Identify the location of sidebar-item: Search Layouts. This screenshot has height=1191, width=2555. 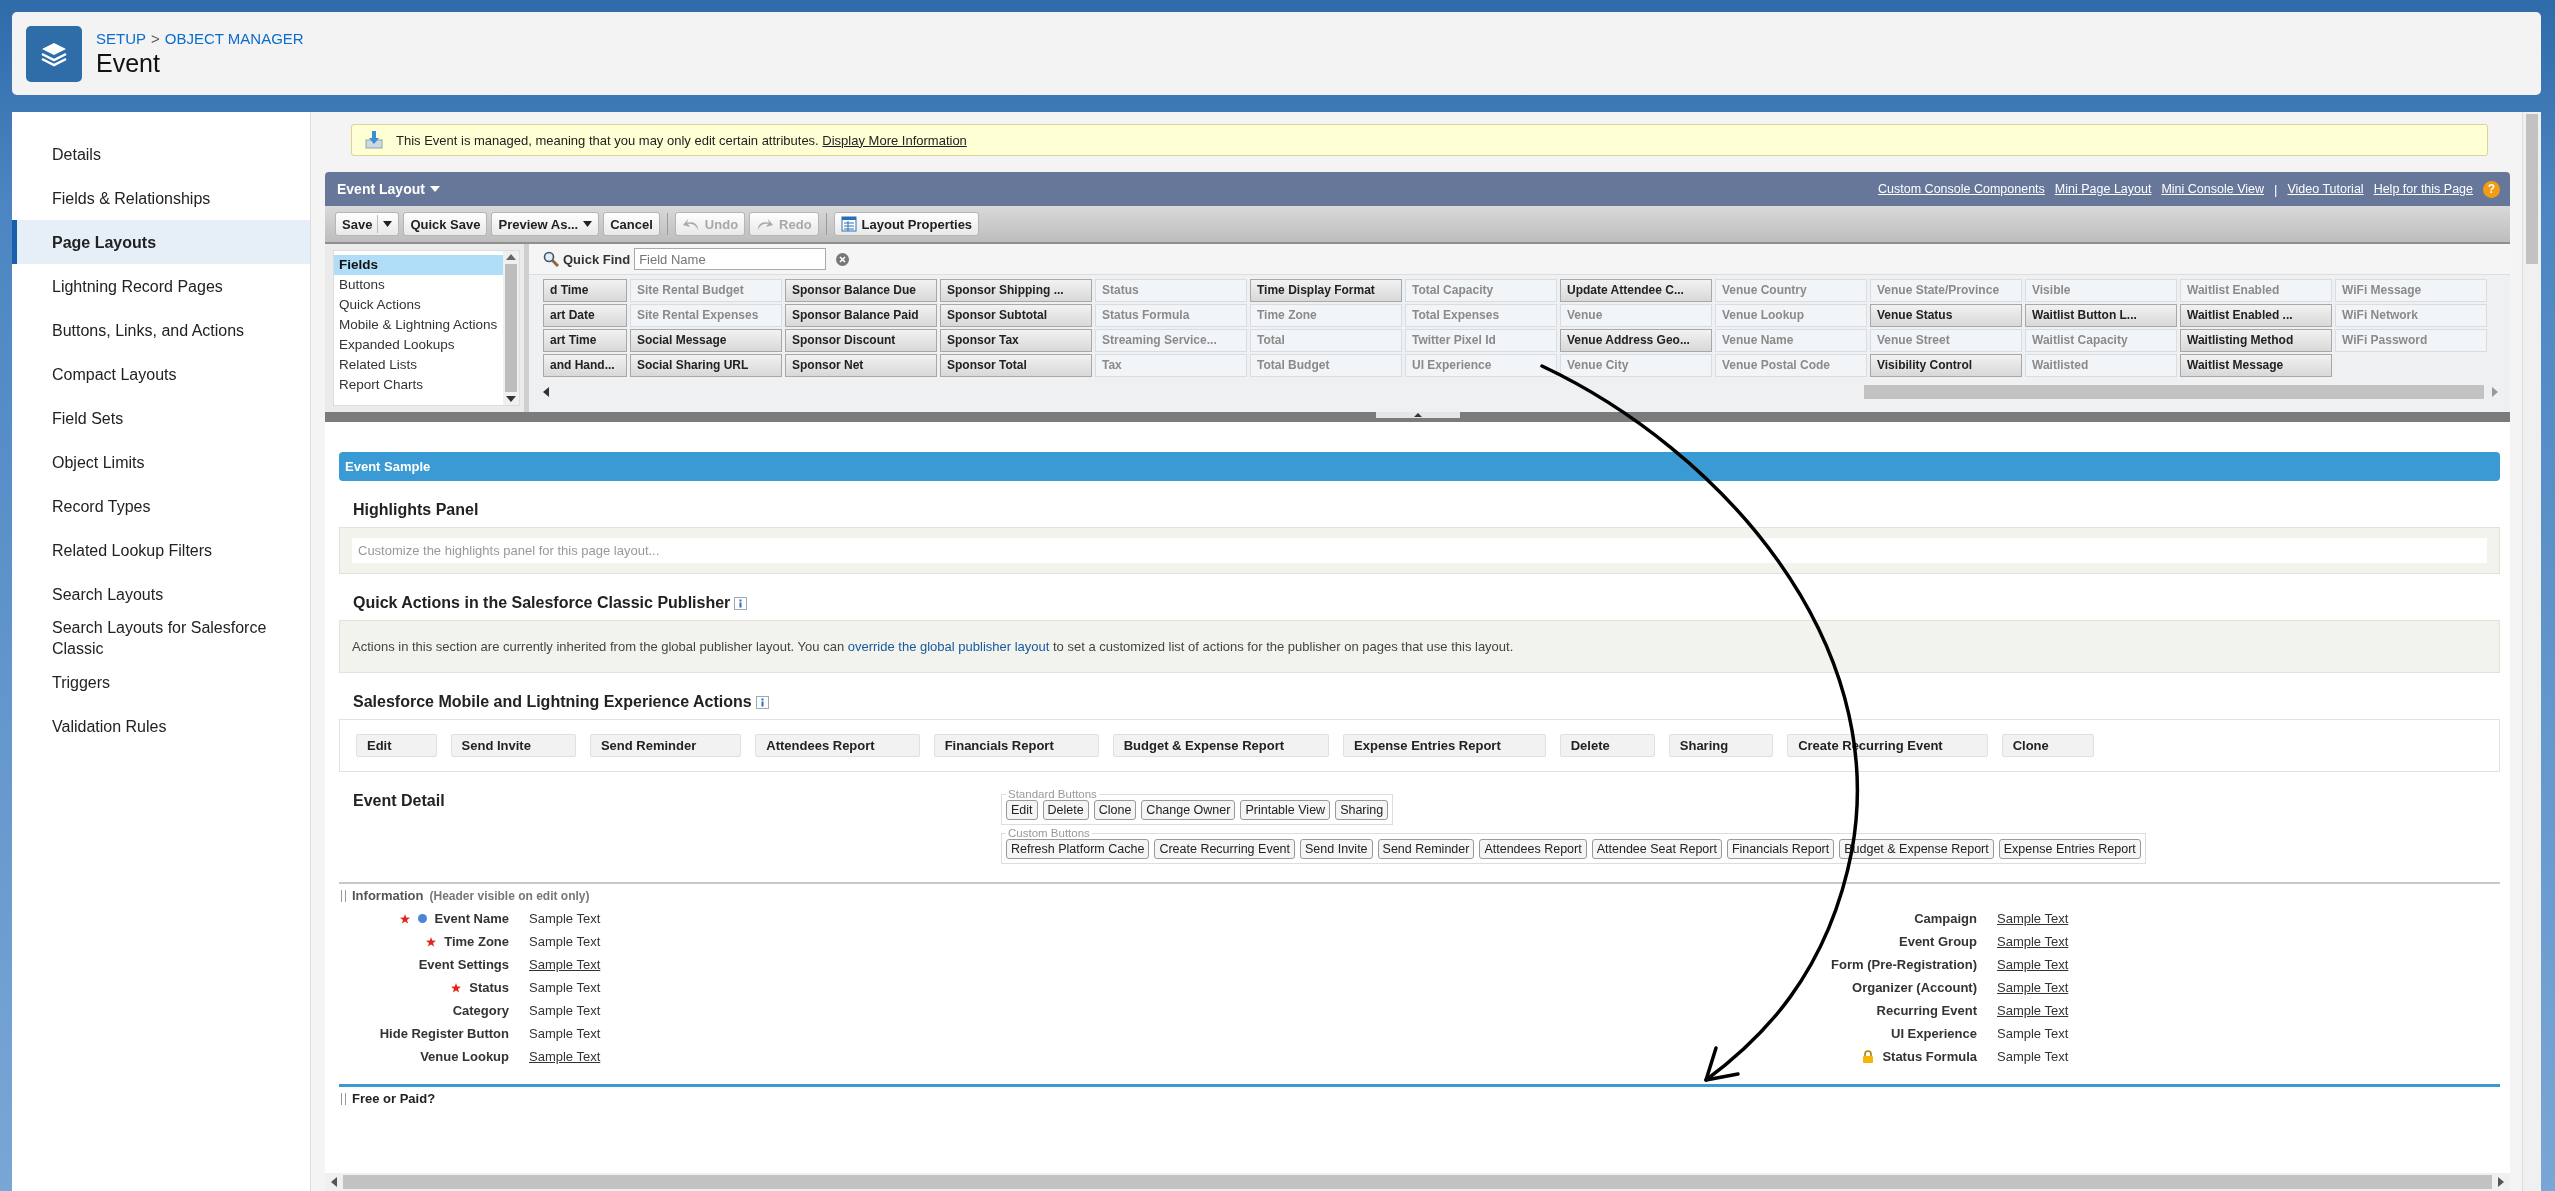
(161, 594).